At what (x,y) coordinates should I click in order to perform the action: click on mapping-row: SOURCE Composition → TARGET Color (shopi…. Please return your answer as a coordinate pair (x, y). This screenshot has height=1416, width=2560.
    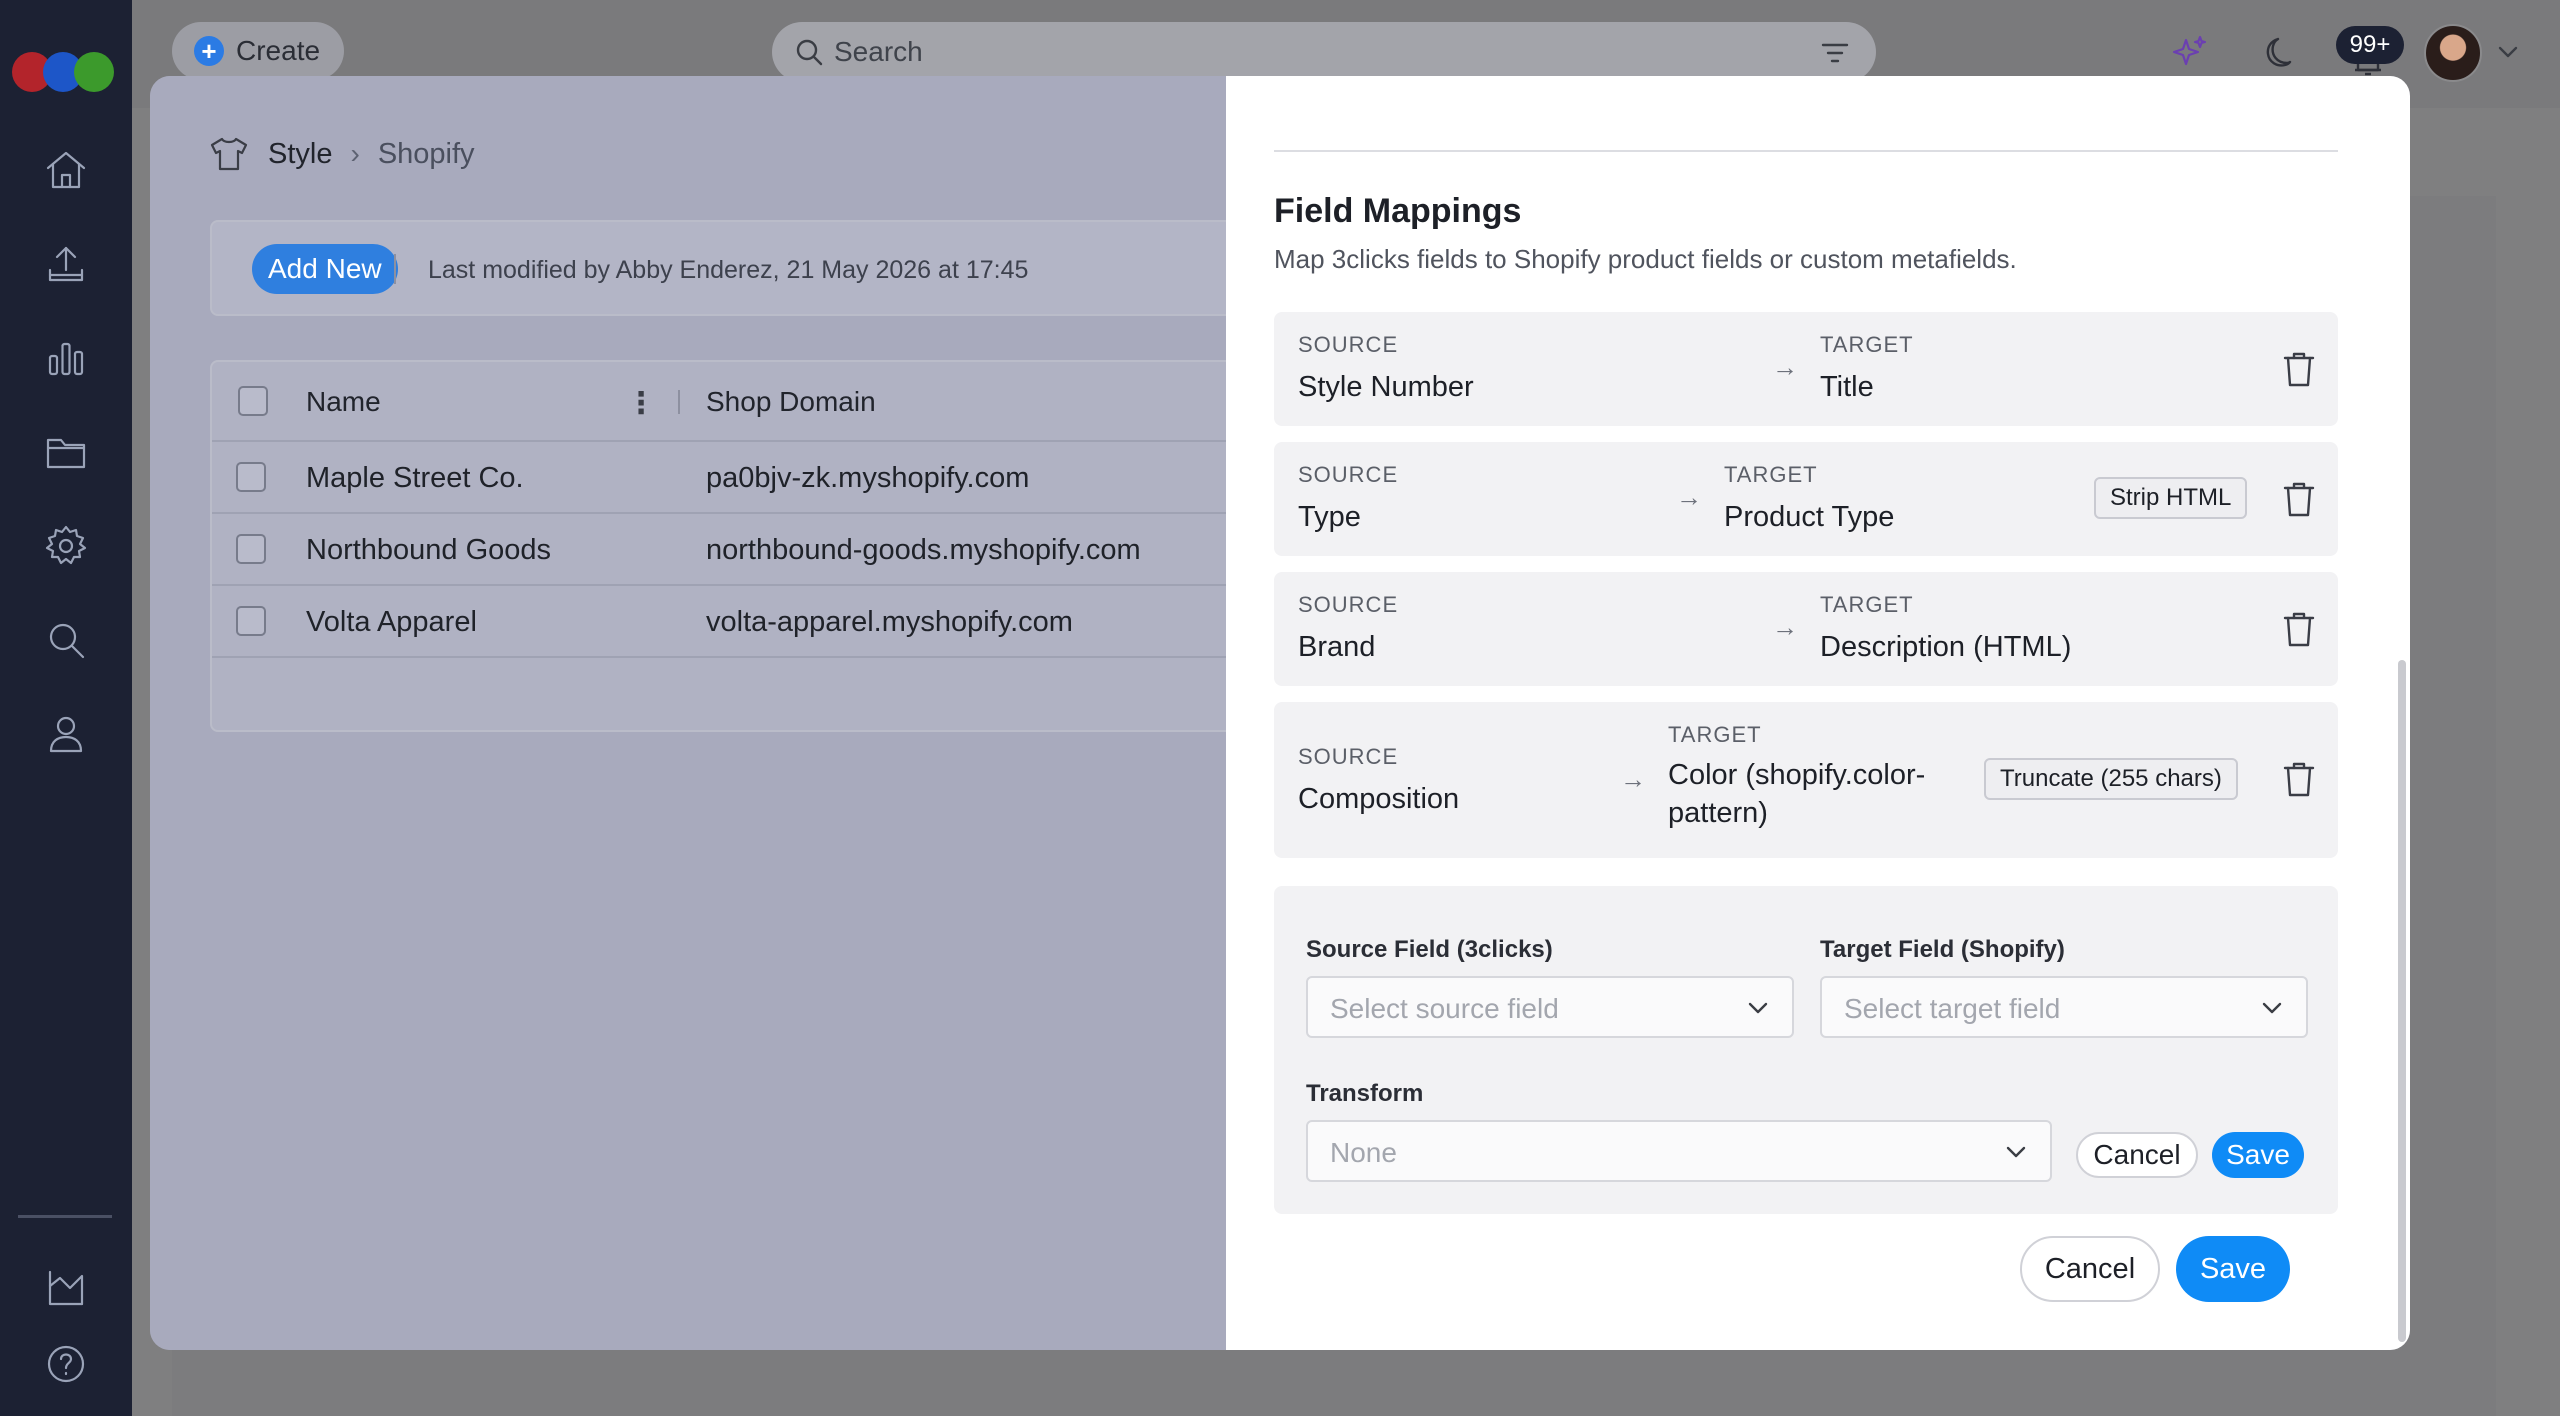
    Looking at the image, I should click on (1806, 780).